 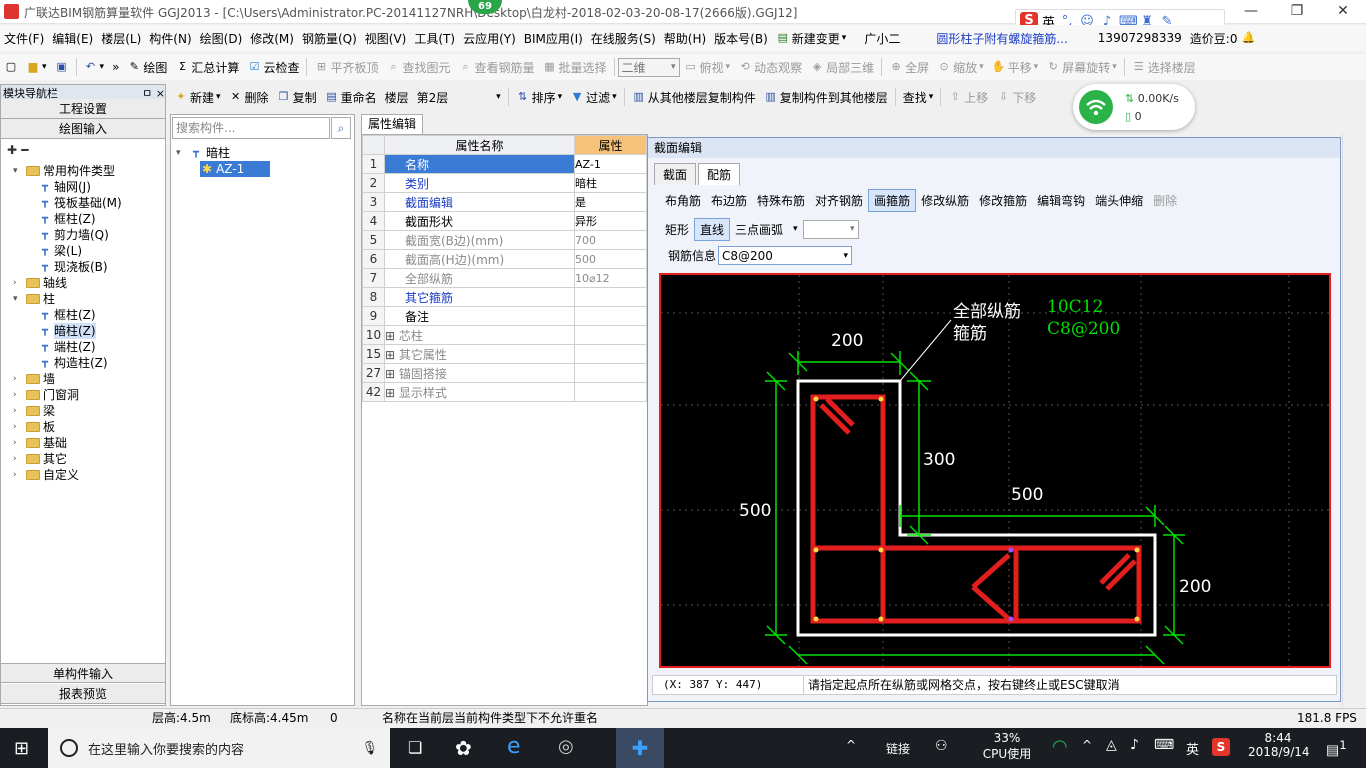 What do you see at coordinates (1081, 67) in the screenshot?
I see `rotate-button: ↻ 屏幕旋转 ▾` at bounding box center [1081, 67].